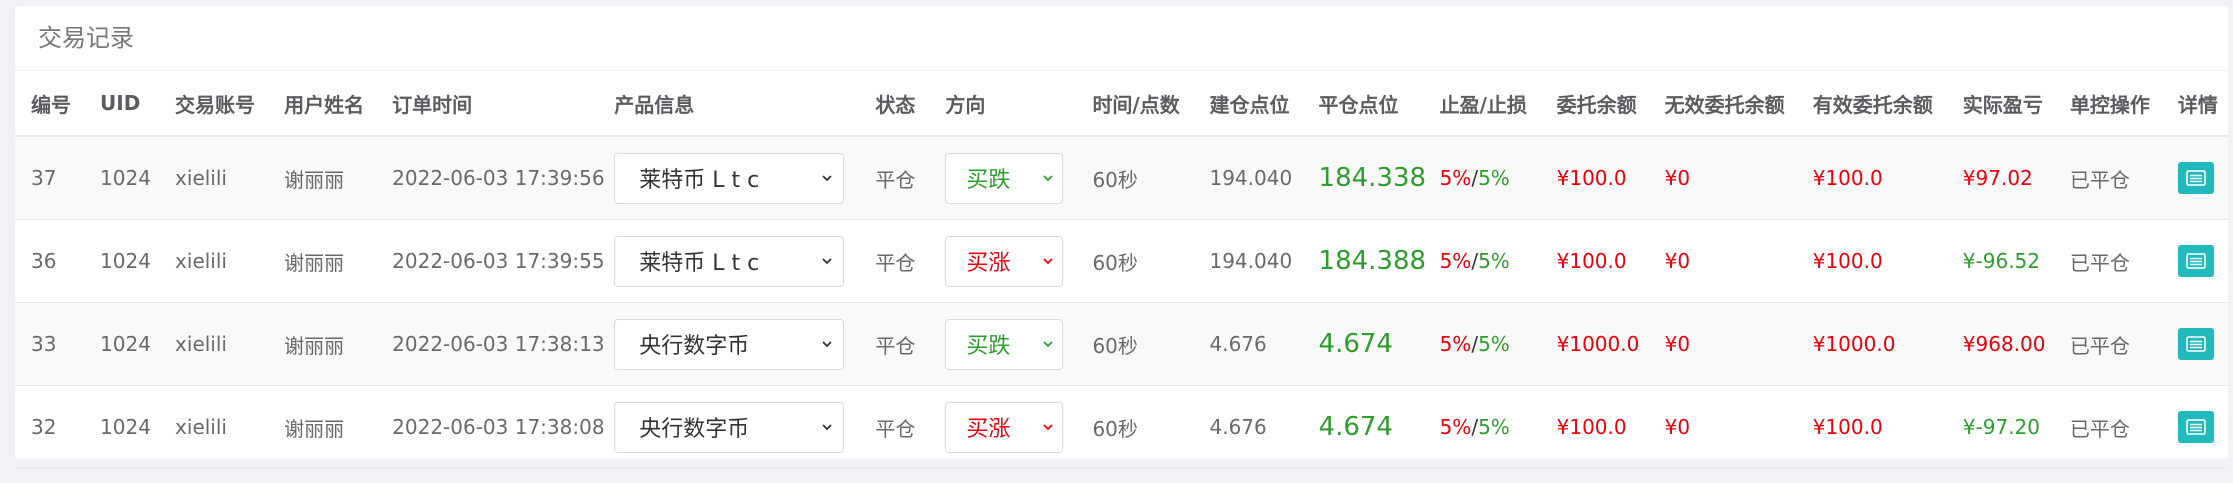 The height and width of the screenshot is (483, 2233). Describe the element at coordinates (2000, 104) in the screenshot. I see `col-header-pnl: 实际盈亏` at that location.